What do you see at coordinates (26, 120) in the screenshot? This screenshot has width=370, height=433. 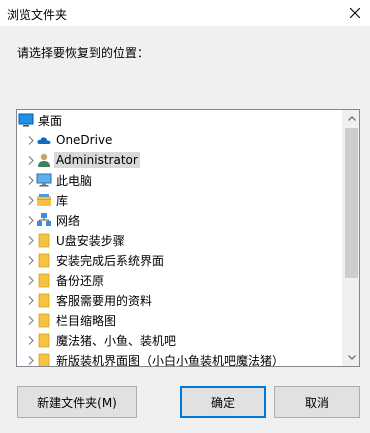 I see `desktop-icon` at bounding box center [26, 120].